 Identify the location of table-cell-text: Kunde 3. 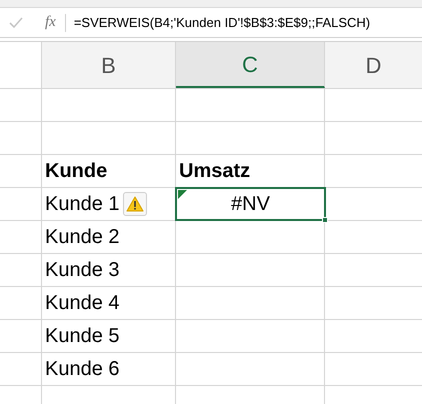
(82, 270).